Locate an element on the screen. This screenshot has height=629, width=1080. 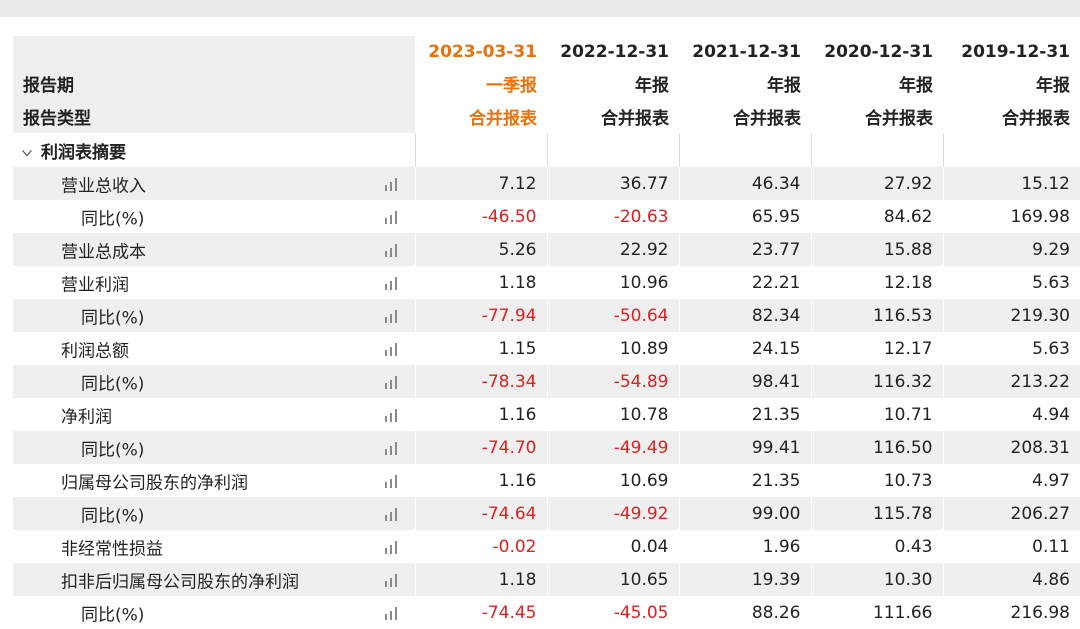
value-cell: 88.26 is located at coordinates (744, 612).